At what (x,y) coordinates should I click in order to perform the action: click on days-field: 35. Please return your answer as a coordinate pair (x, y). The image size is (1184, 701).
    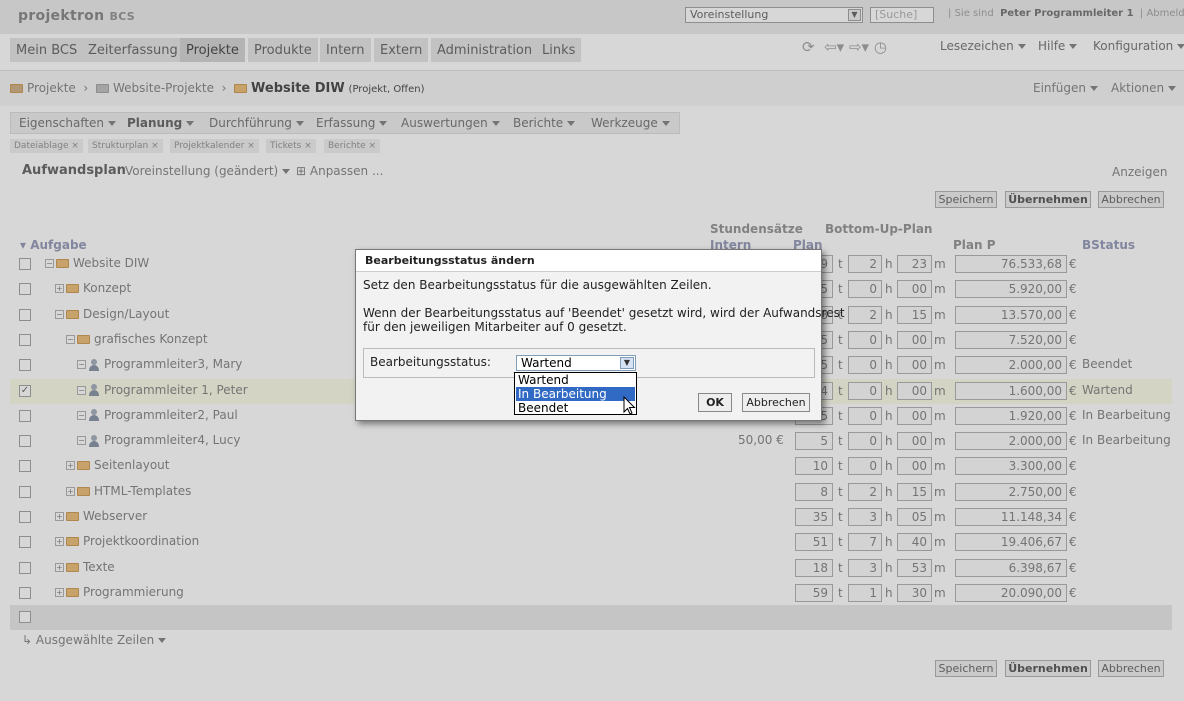
    Looking at the image, I should click on (814, 517).